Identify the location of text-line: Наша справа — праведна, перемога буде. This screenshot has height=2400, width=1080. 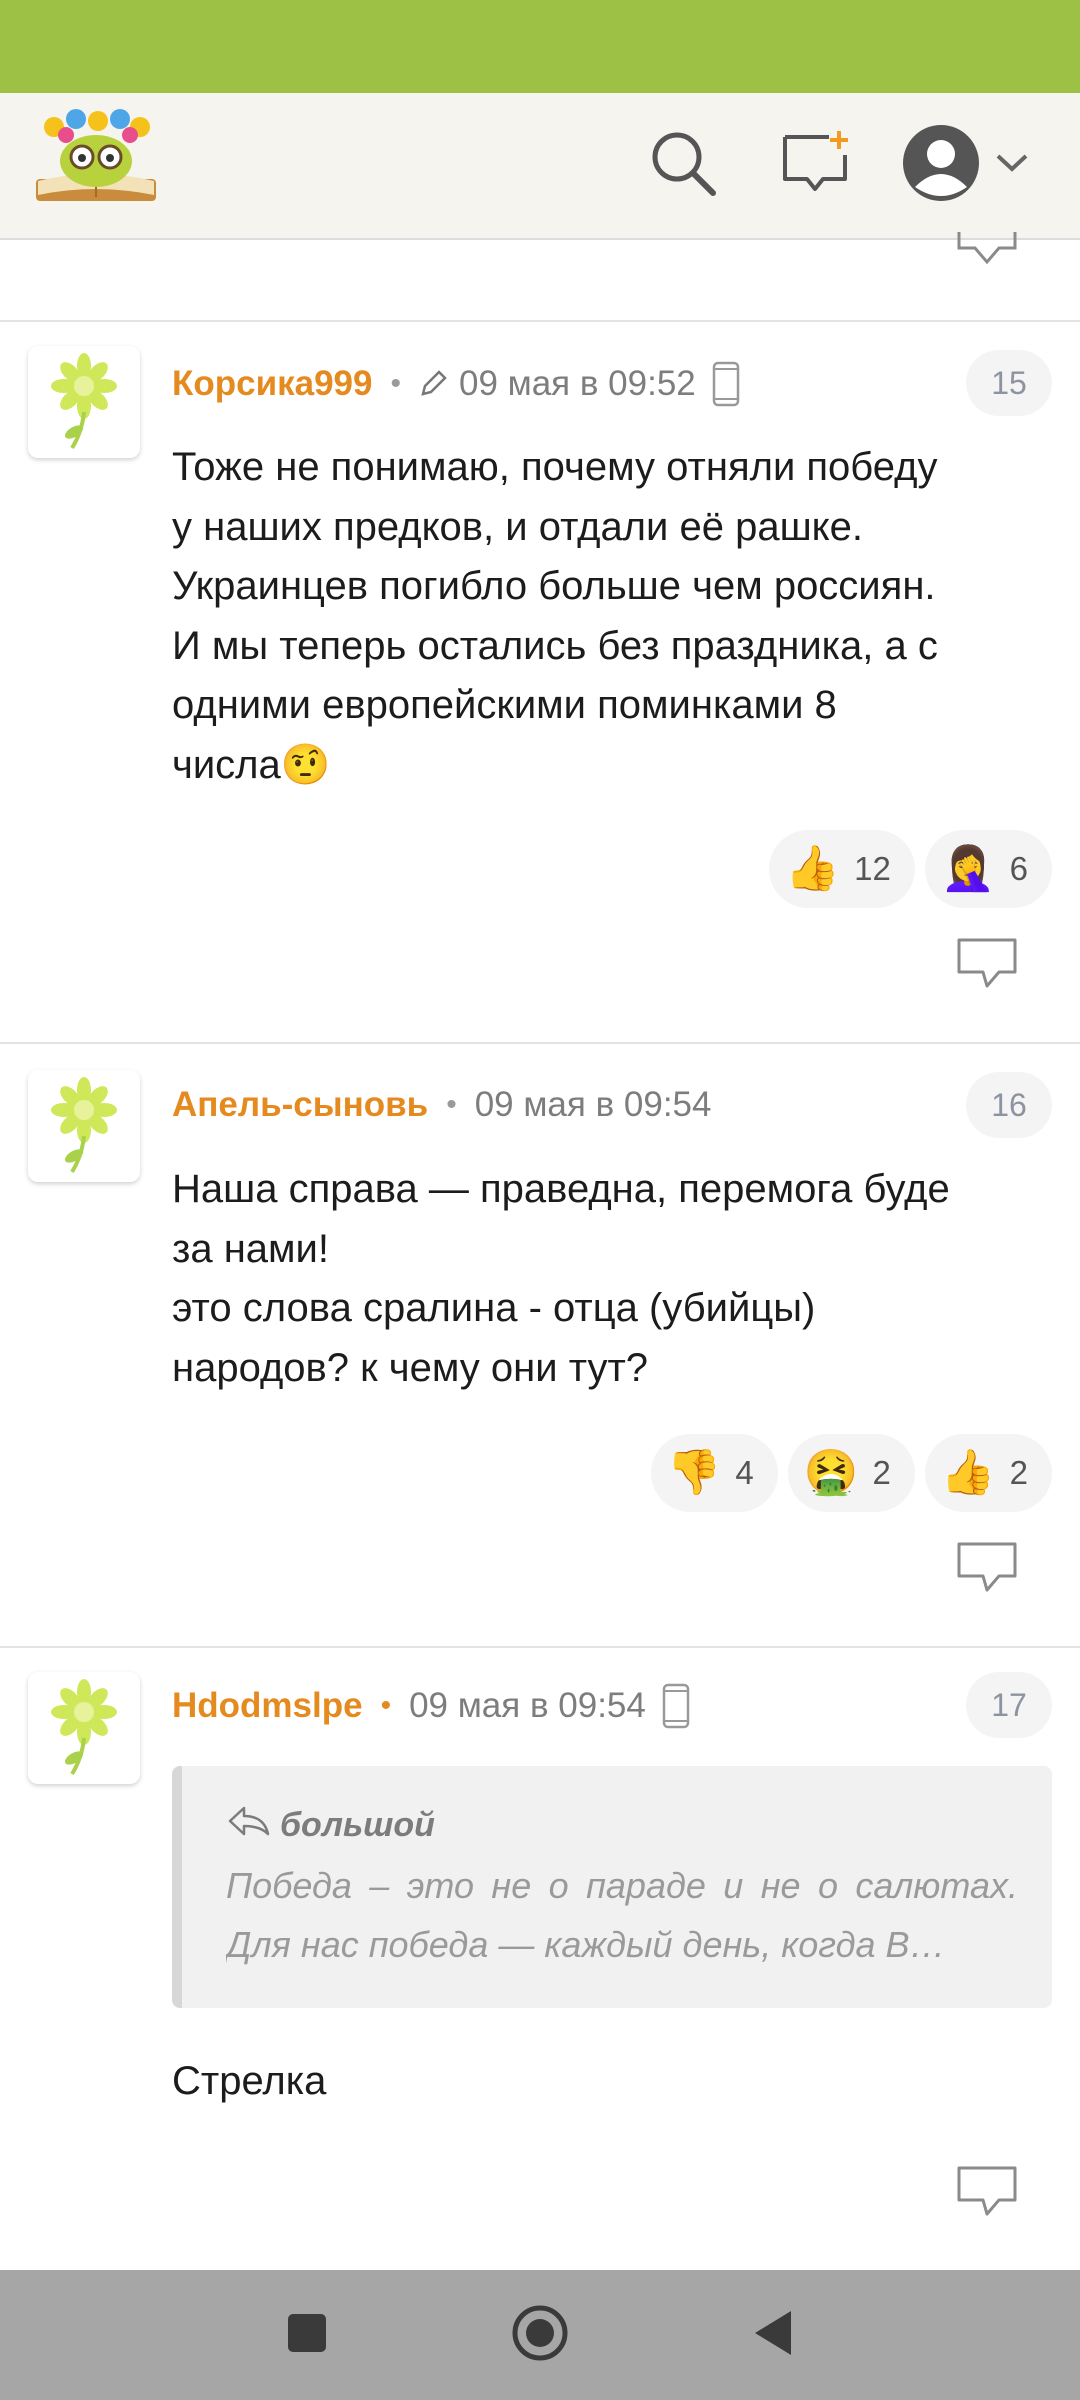
(561, 1189).